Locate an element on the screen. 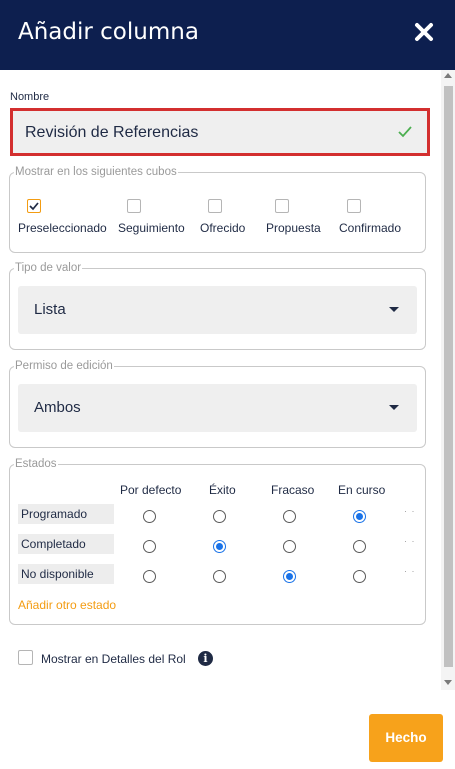 This screenshot has height=769, width=455. states-col-header: Éxito is located at coordinates (222, 490).